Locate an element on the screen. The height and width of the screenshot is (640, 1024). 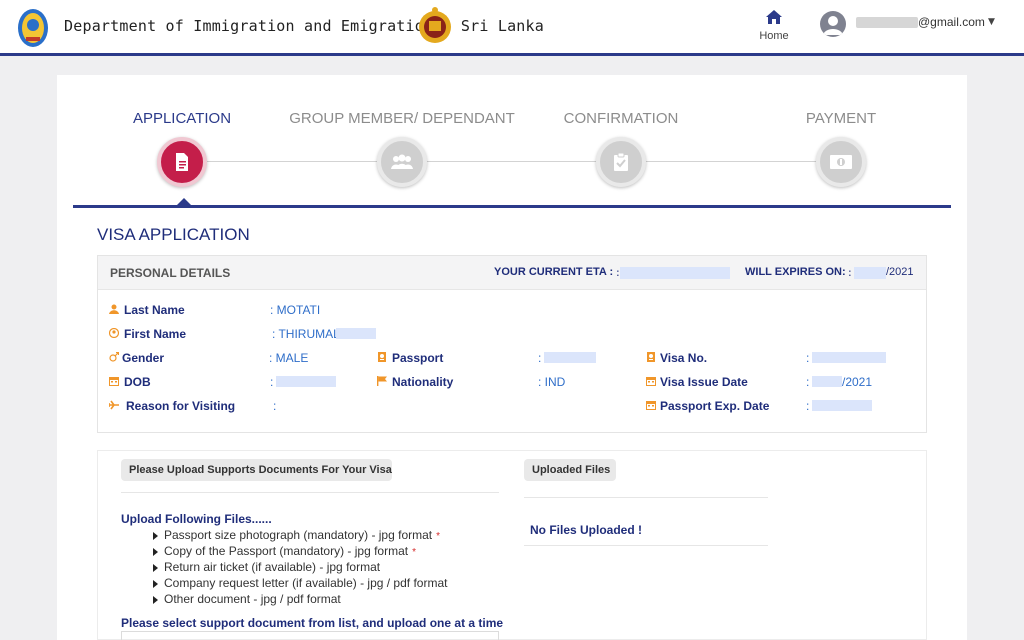
visa-icon is located at coordinates (651, 357).